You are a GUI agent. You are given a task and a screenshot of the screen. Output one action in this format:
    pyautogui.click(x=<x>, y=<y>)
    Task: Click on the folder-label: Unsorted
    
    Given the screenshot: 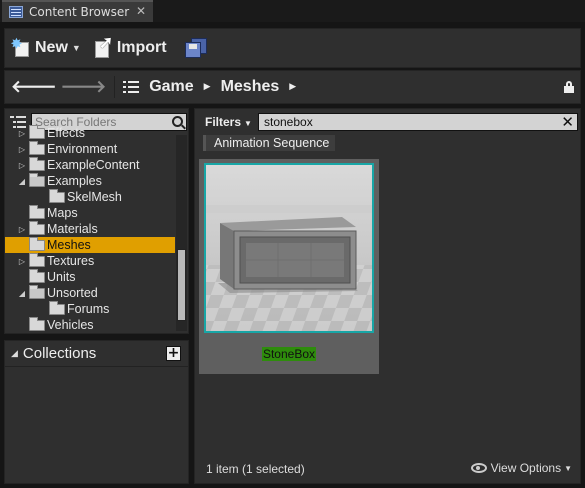 What is the action you would take?
    pyautogui.click(x=72, y=293)
    